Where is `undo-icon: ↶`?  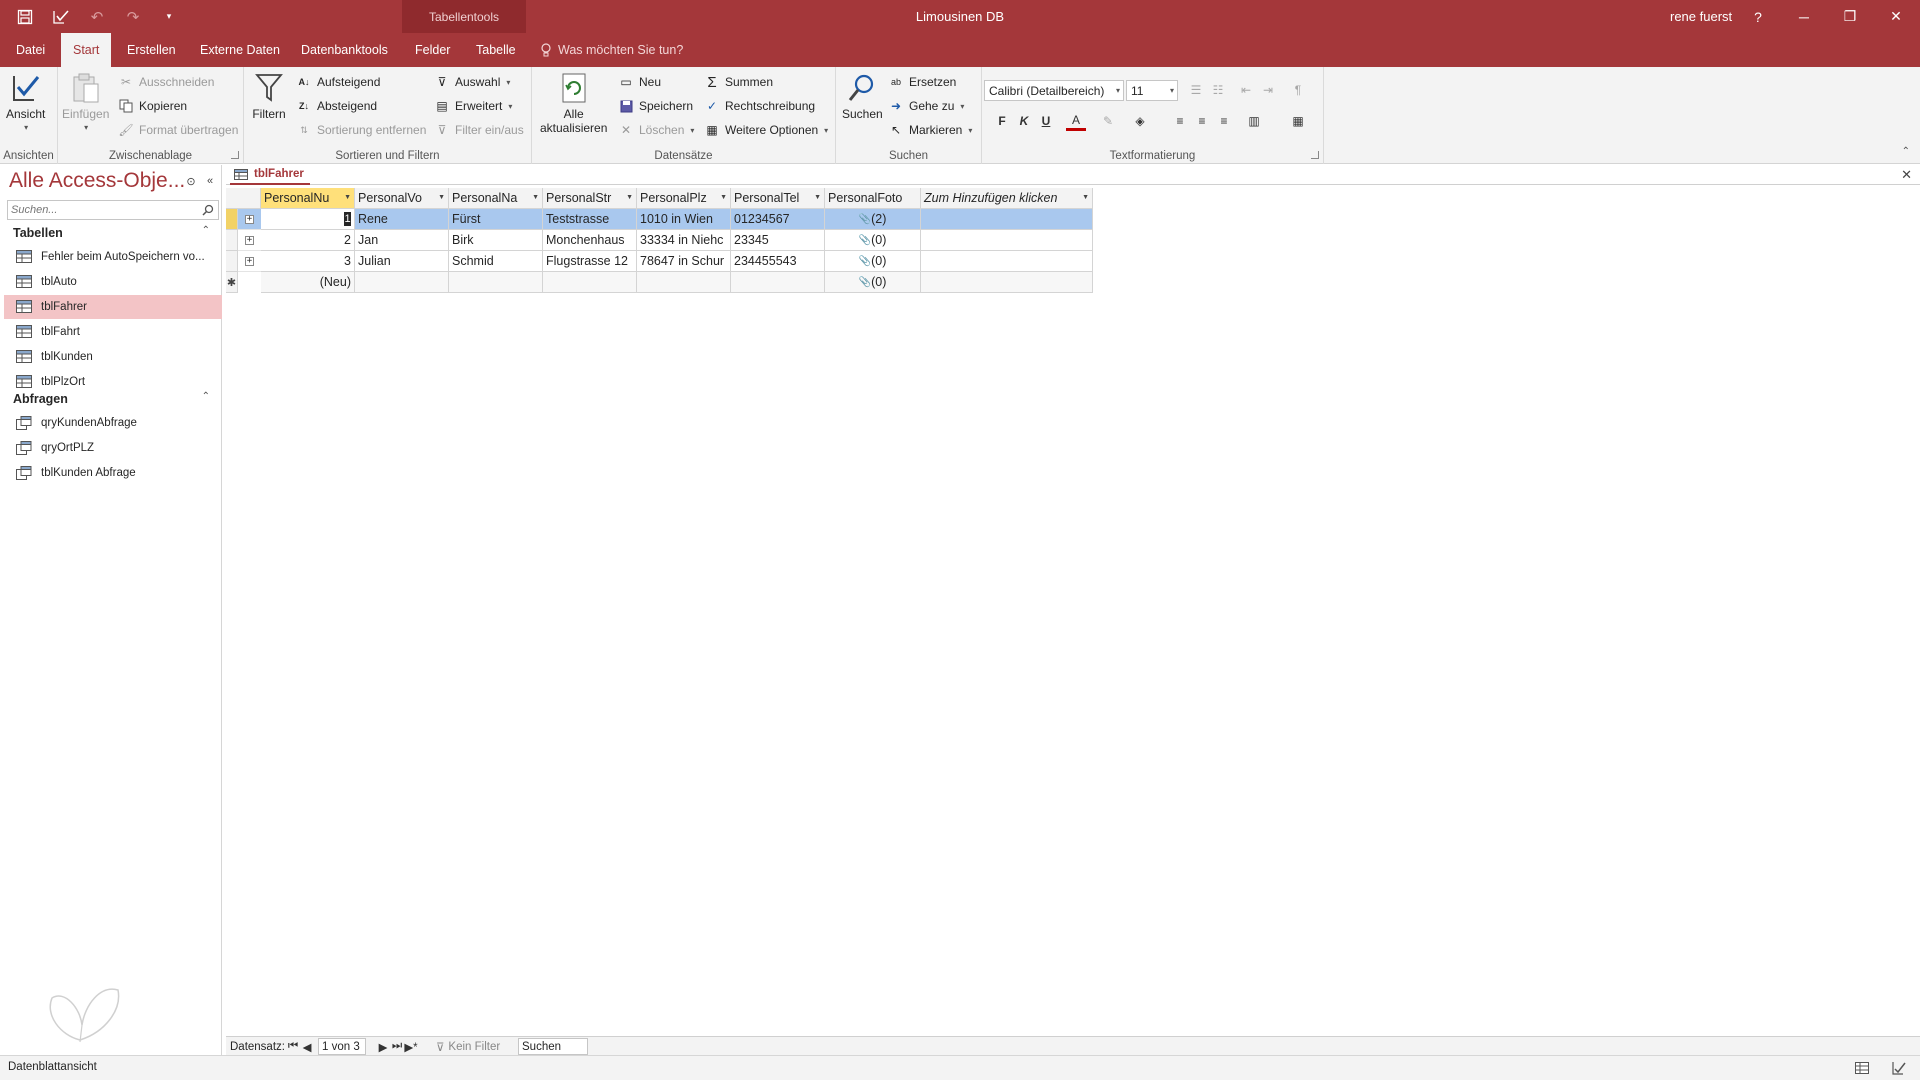
undo-icon: ↶ is located at coordinates (97, 17).